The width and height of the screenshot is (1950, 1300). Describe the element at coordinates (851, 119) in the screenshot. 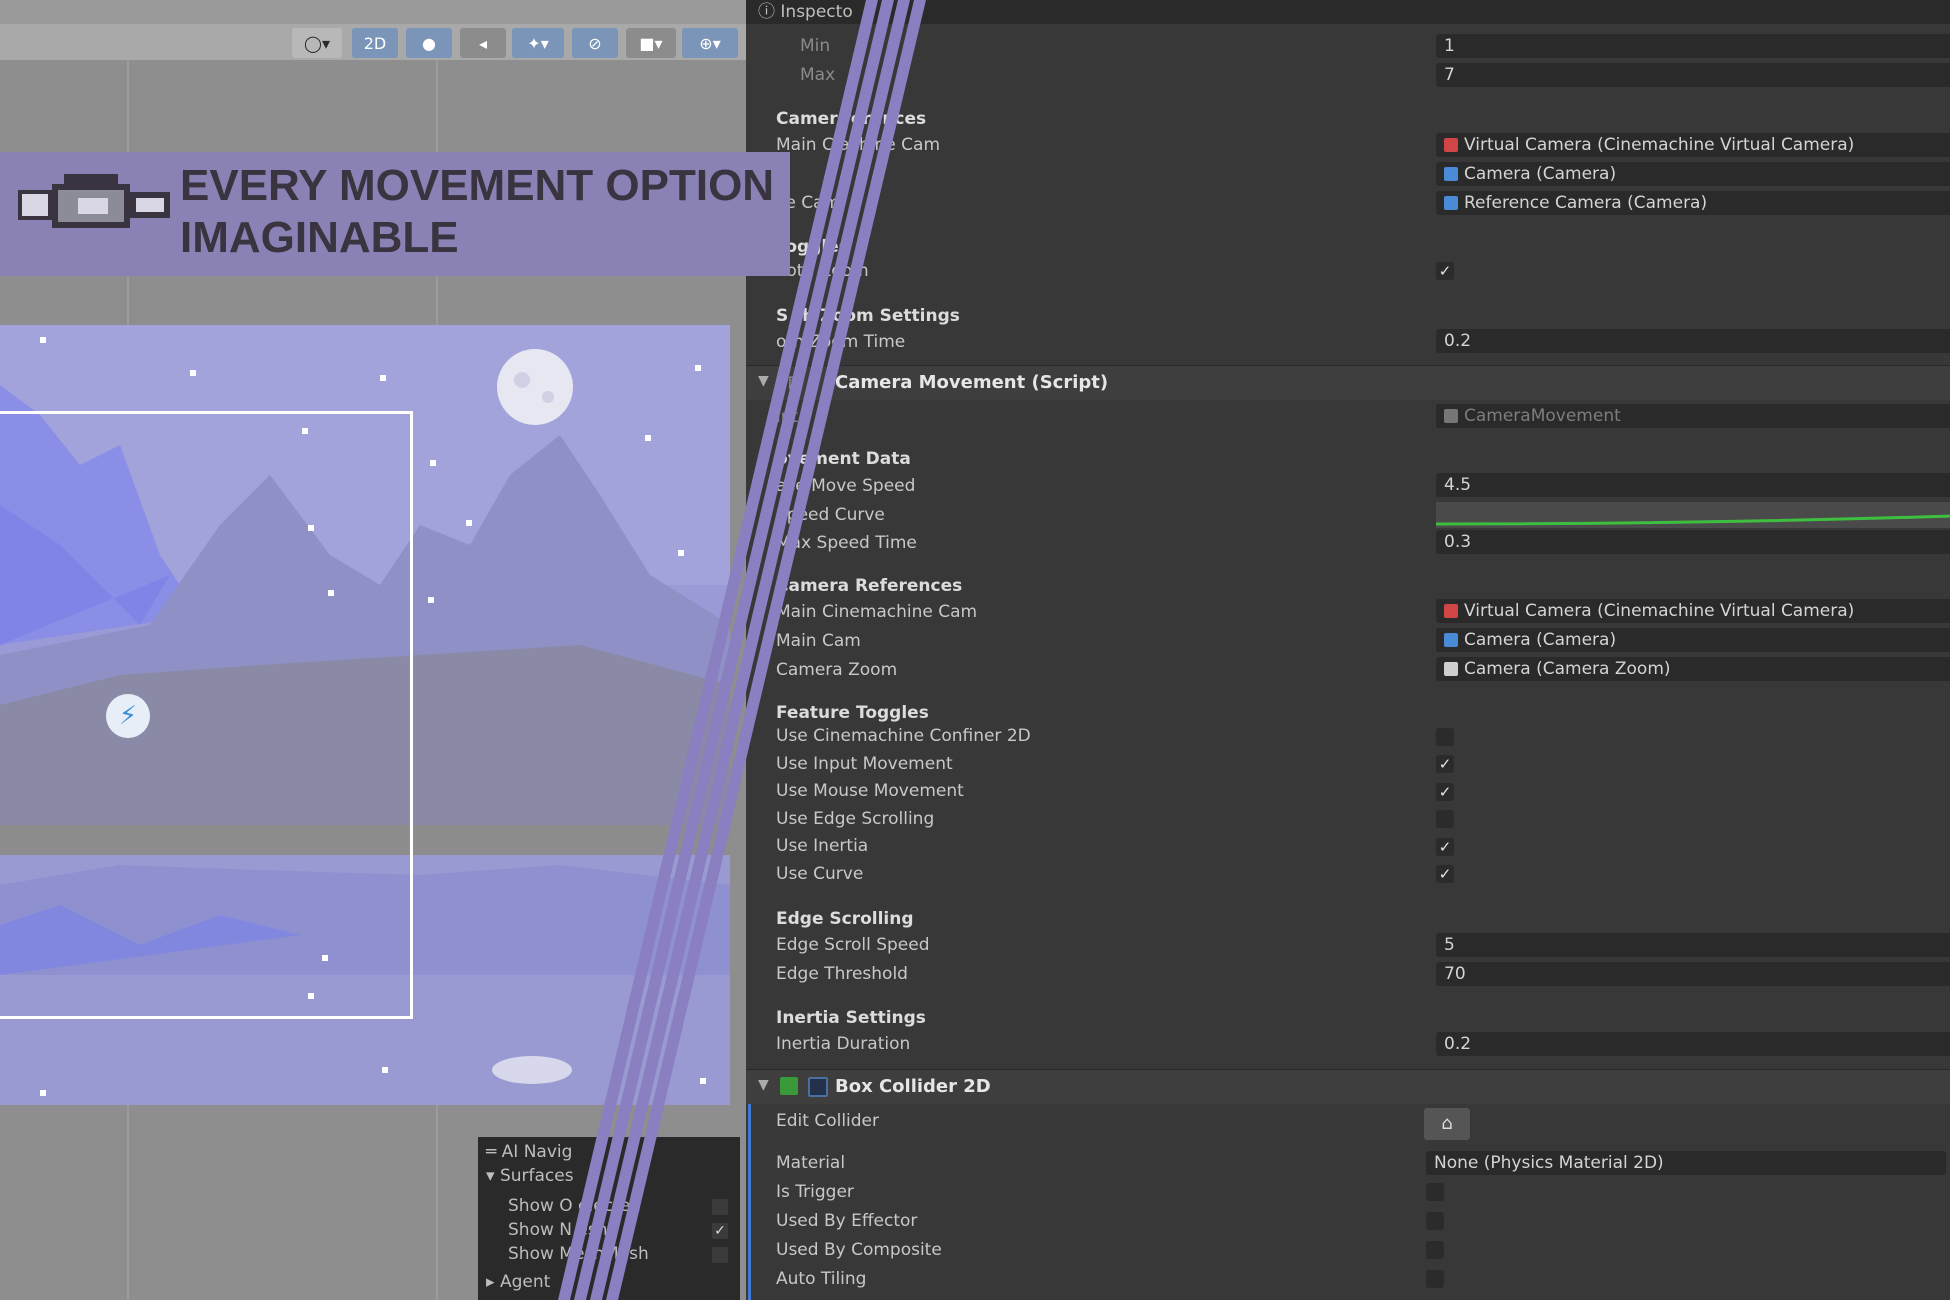

I see `camera-references-header: Camer ferences` at that location.